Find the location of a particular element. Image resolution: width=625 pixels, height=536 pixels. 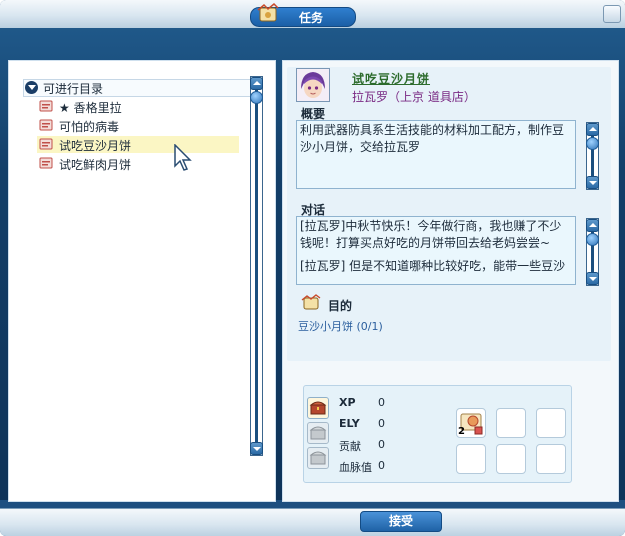

summary-text: 利用武器防具系生活技能的材料加工配方，制作豆沙小月饼，交给拉瓦罗 is located at coordinates (432, 138).